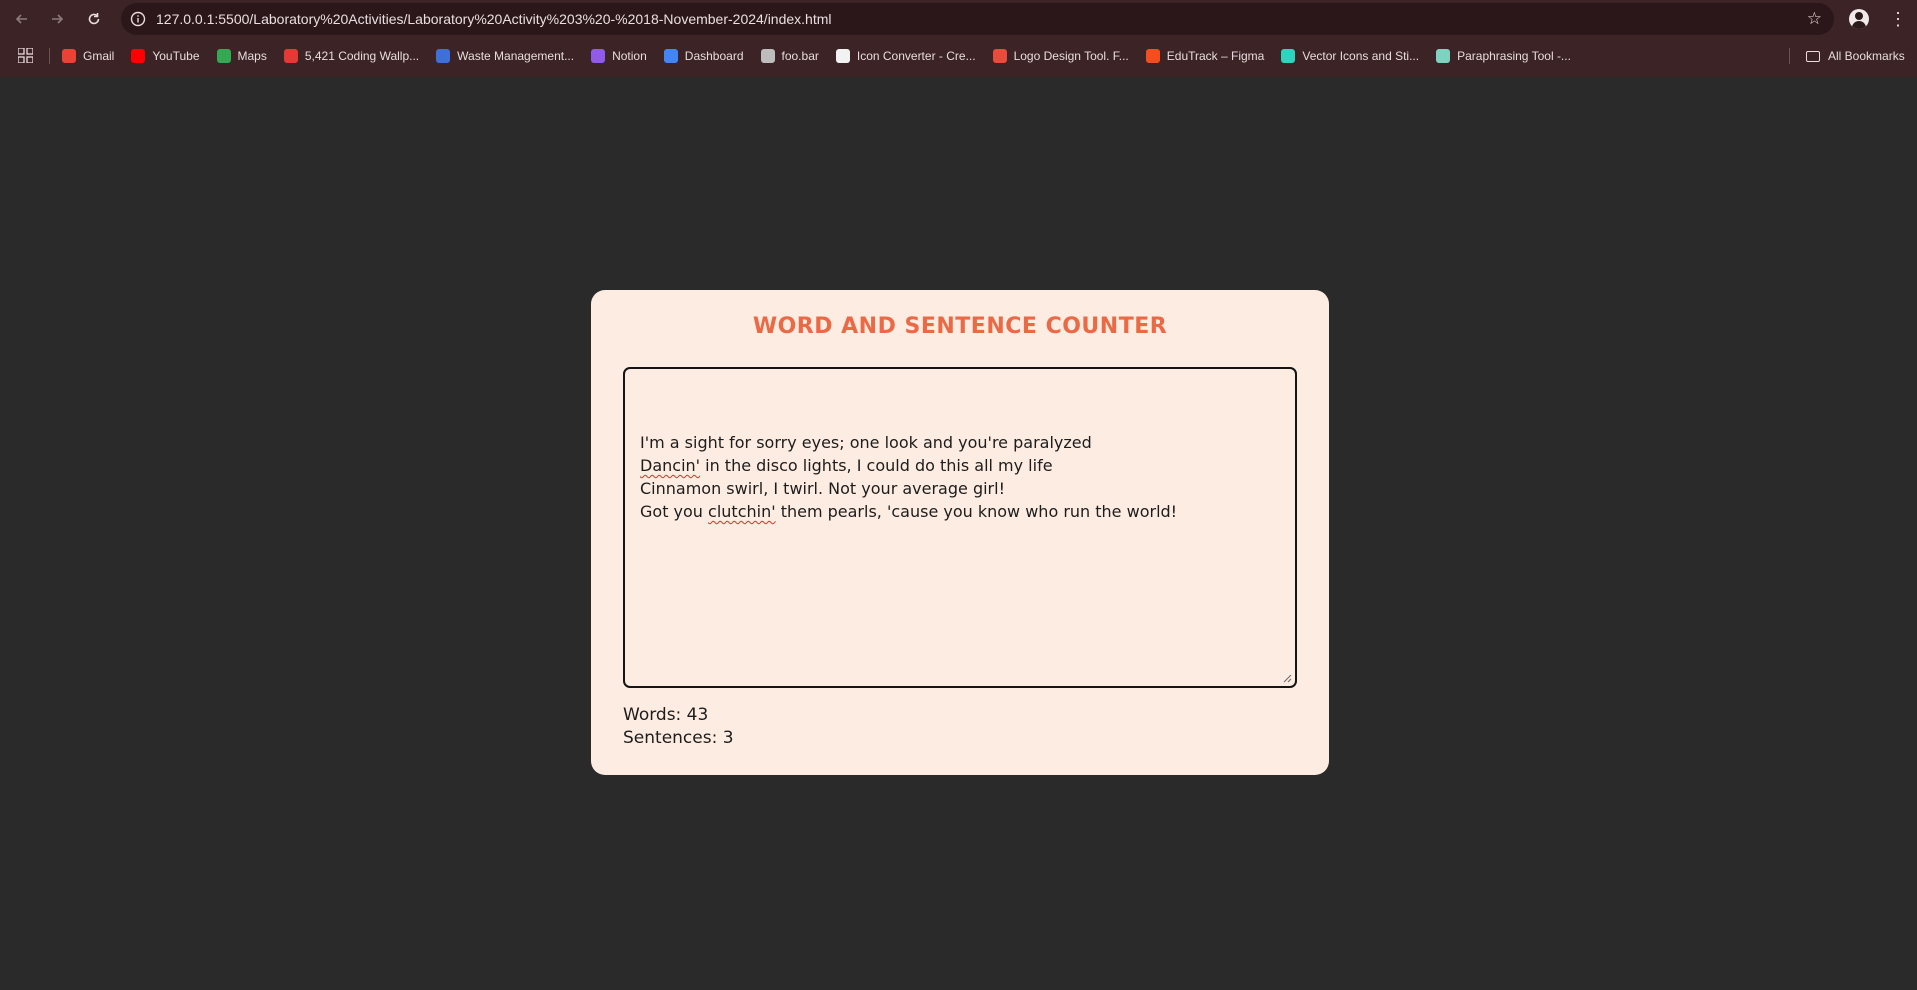 The width and height of the screenshot is (1917, 990). What do you see at coordinates (1814, 19) in the screenshot?
I see `star-icon: ☆` at bounding box center [1814, 19].